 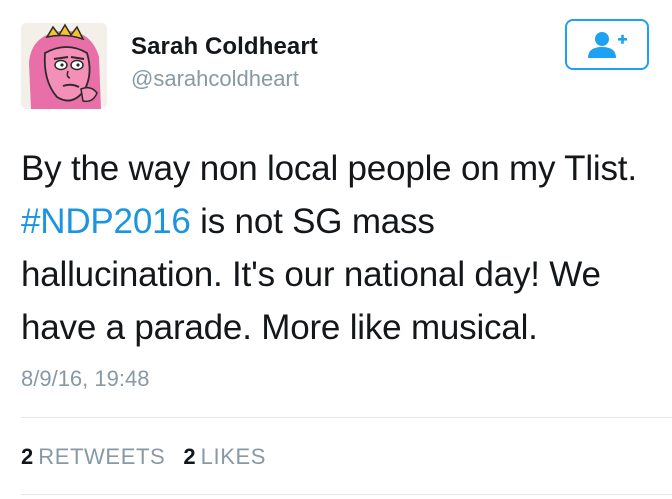 I want to click on tweet-line: By the way non local people on my Tlist., so click(x=329, y=168).